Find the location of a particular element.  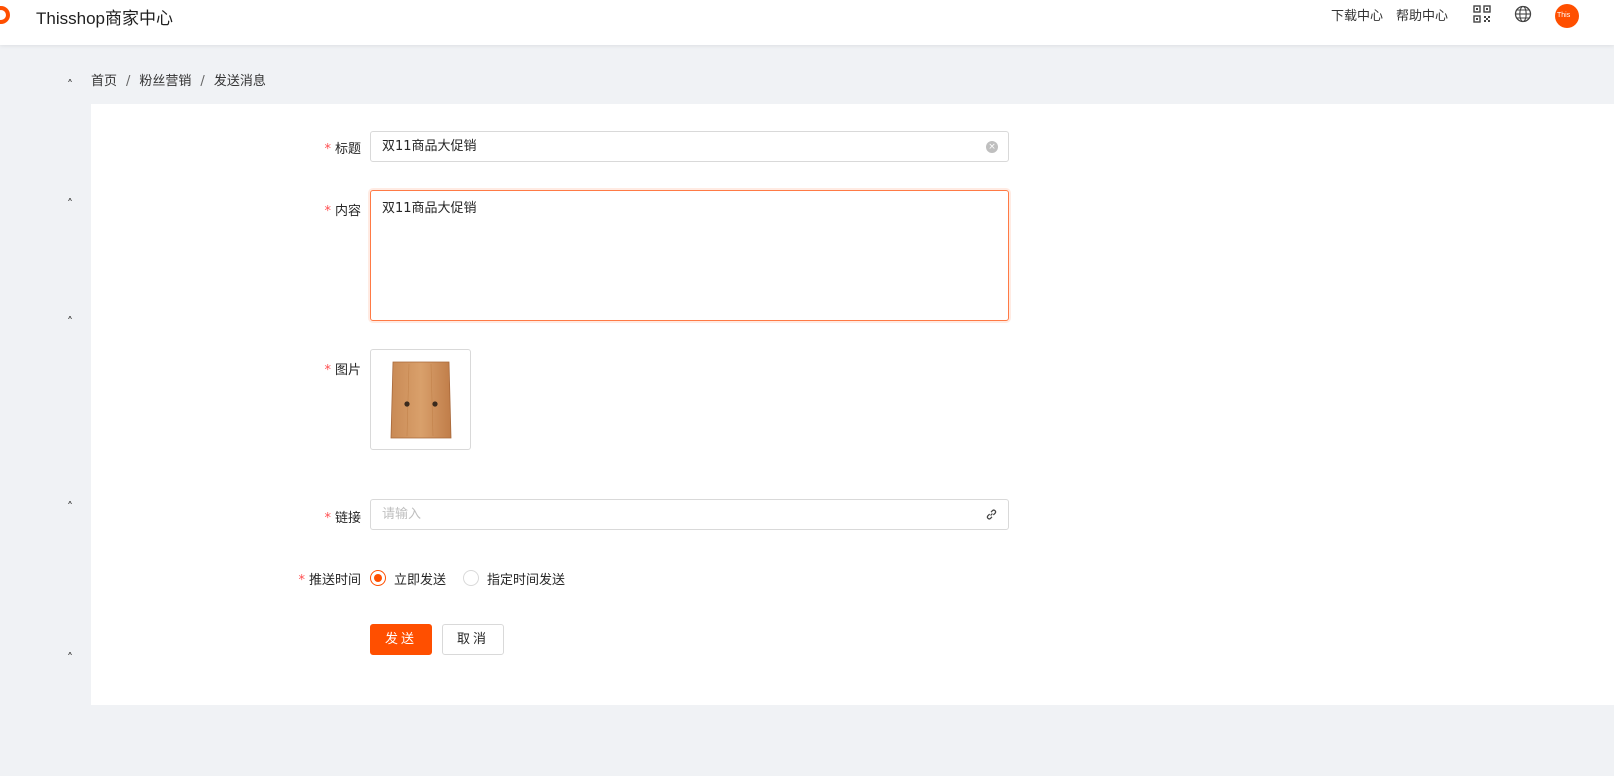

breadcrumb: 首页 / 粉丝营销 / 发送消息 is located at coordinates (178, 79).